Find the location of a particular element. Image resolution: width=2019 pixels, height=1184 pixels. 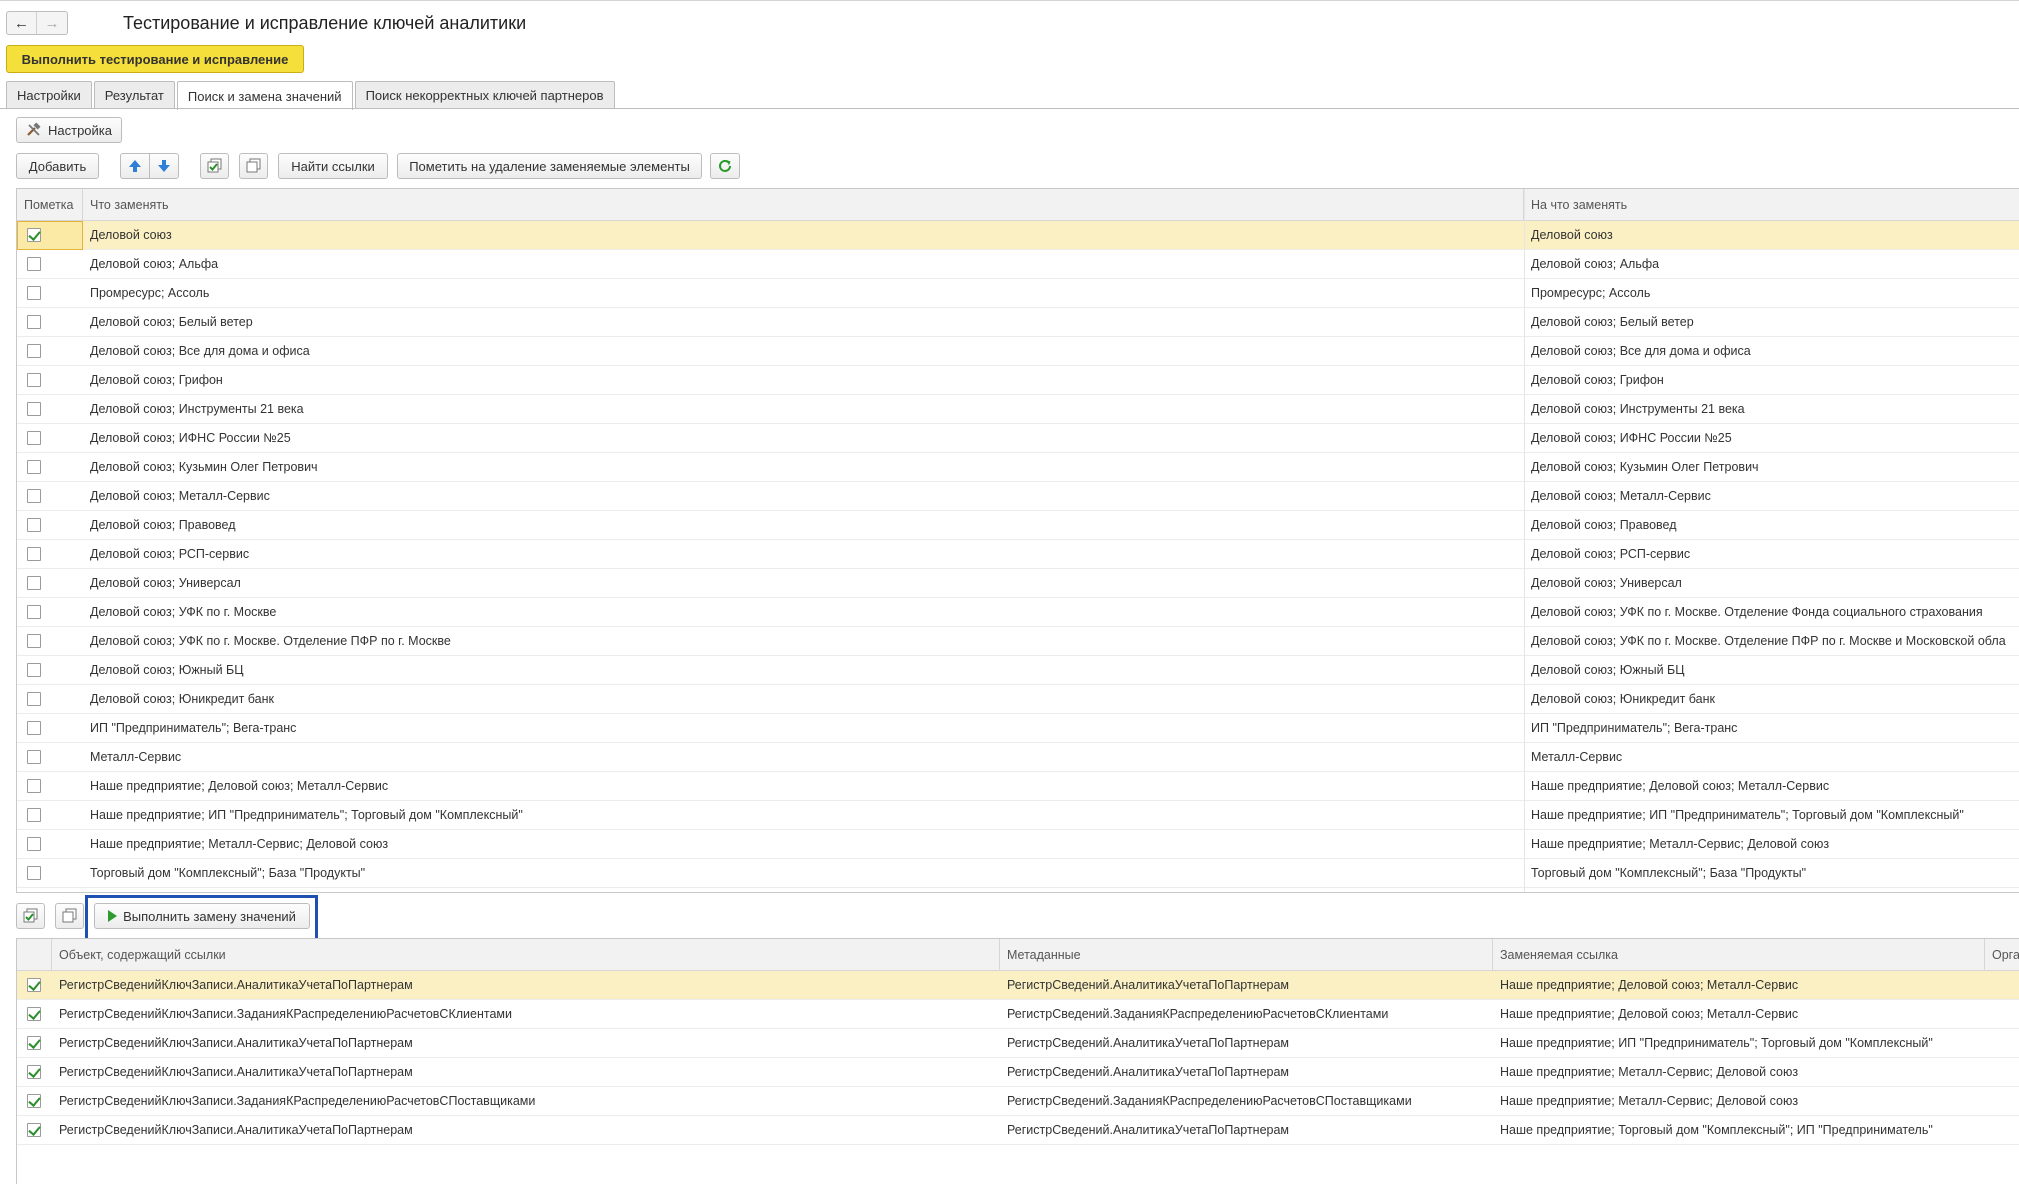

column-header-to: На что заменять is located at coordinates (1771, 205).